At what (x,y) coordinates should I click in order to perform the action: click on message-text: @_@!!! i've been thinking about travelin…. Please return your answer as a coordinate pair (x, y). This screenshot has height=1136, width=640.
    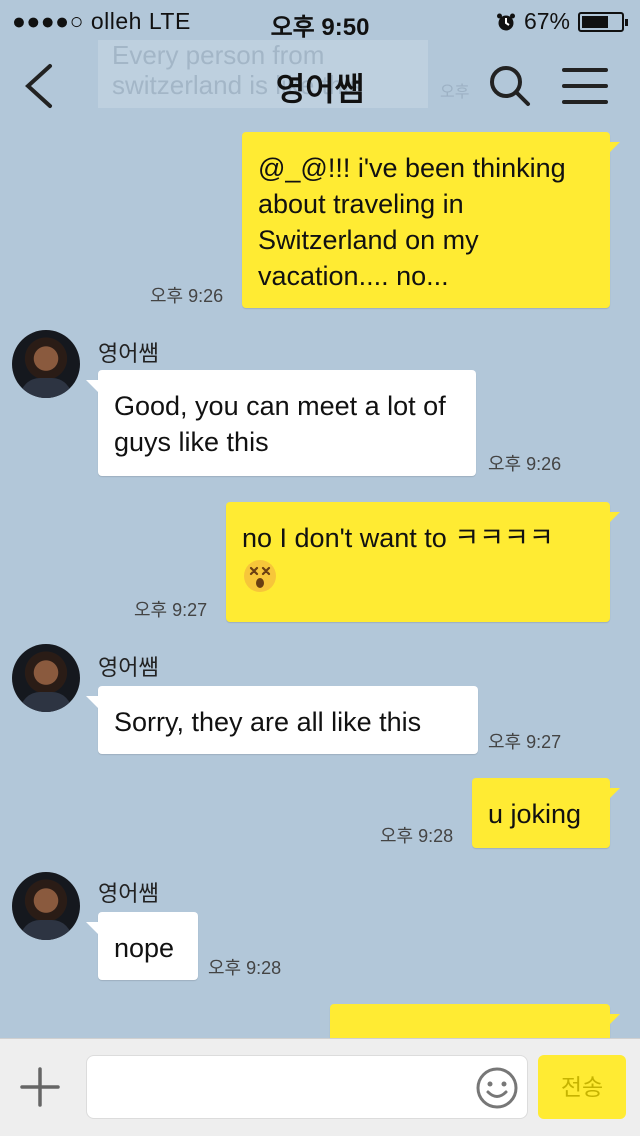
    Looking at the image, I should click on (412, 222).